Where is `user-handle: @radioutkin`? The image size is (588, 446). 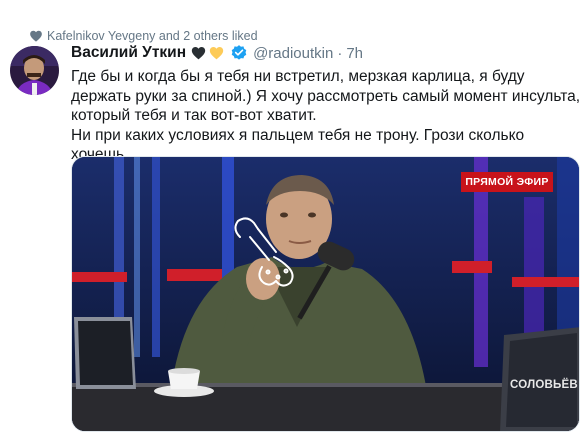
user-handle: @radioutkin is located at coordinates (293, 53).